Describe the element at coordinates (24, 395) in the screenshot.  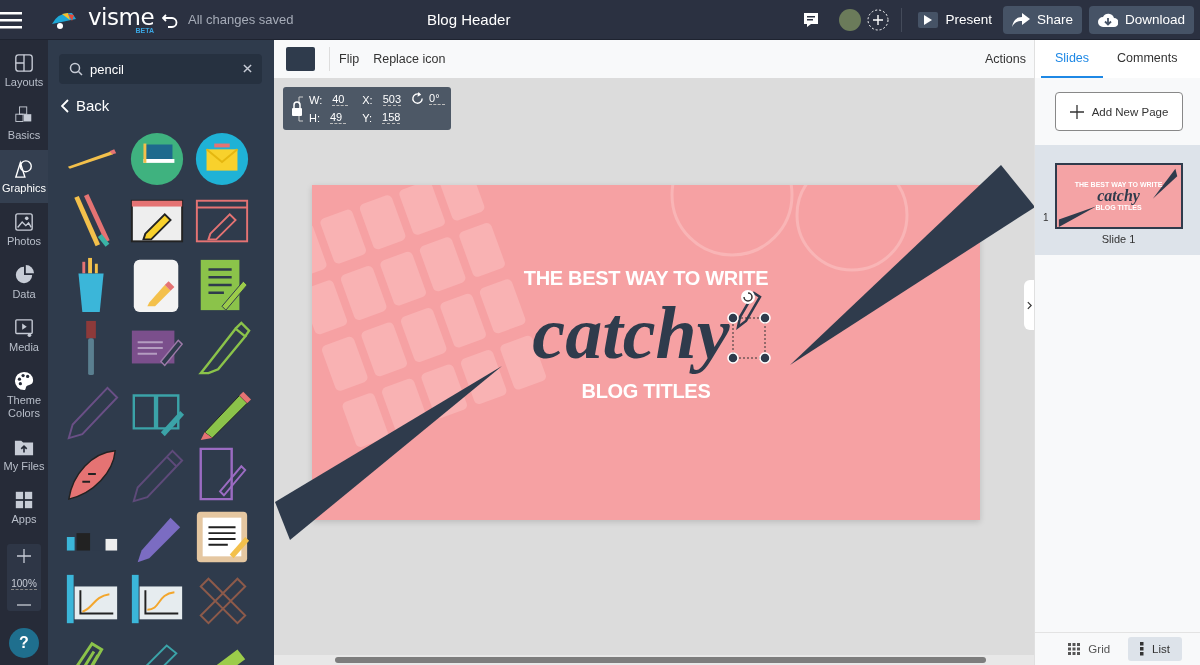
I see `sidebar-item: Theme Colors` at that location.